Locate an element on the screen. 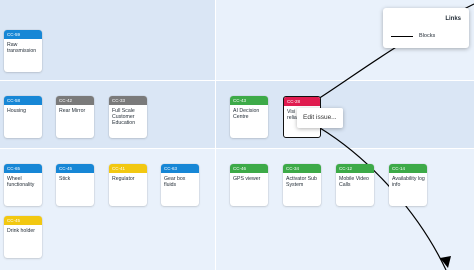  issue-key: CC-12 is located at coordinates (355, 168).